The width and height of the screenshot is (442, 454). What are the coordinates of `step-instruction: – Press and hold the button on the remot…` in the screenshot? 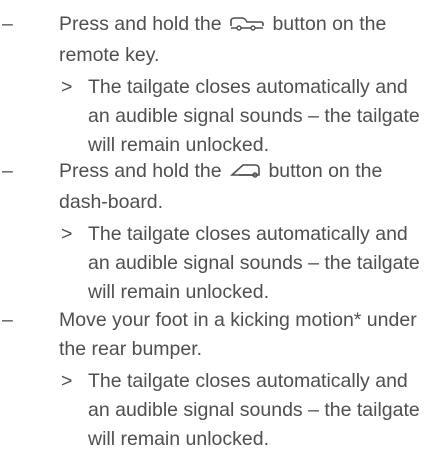 It's located at (217, 40).